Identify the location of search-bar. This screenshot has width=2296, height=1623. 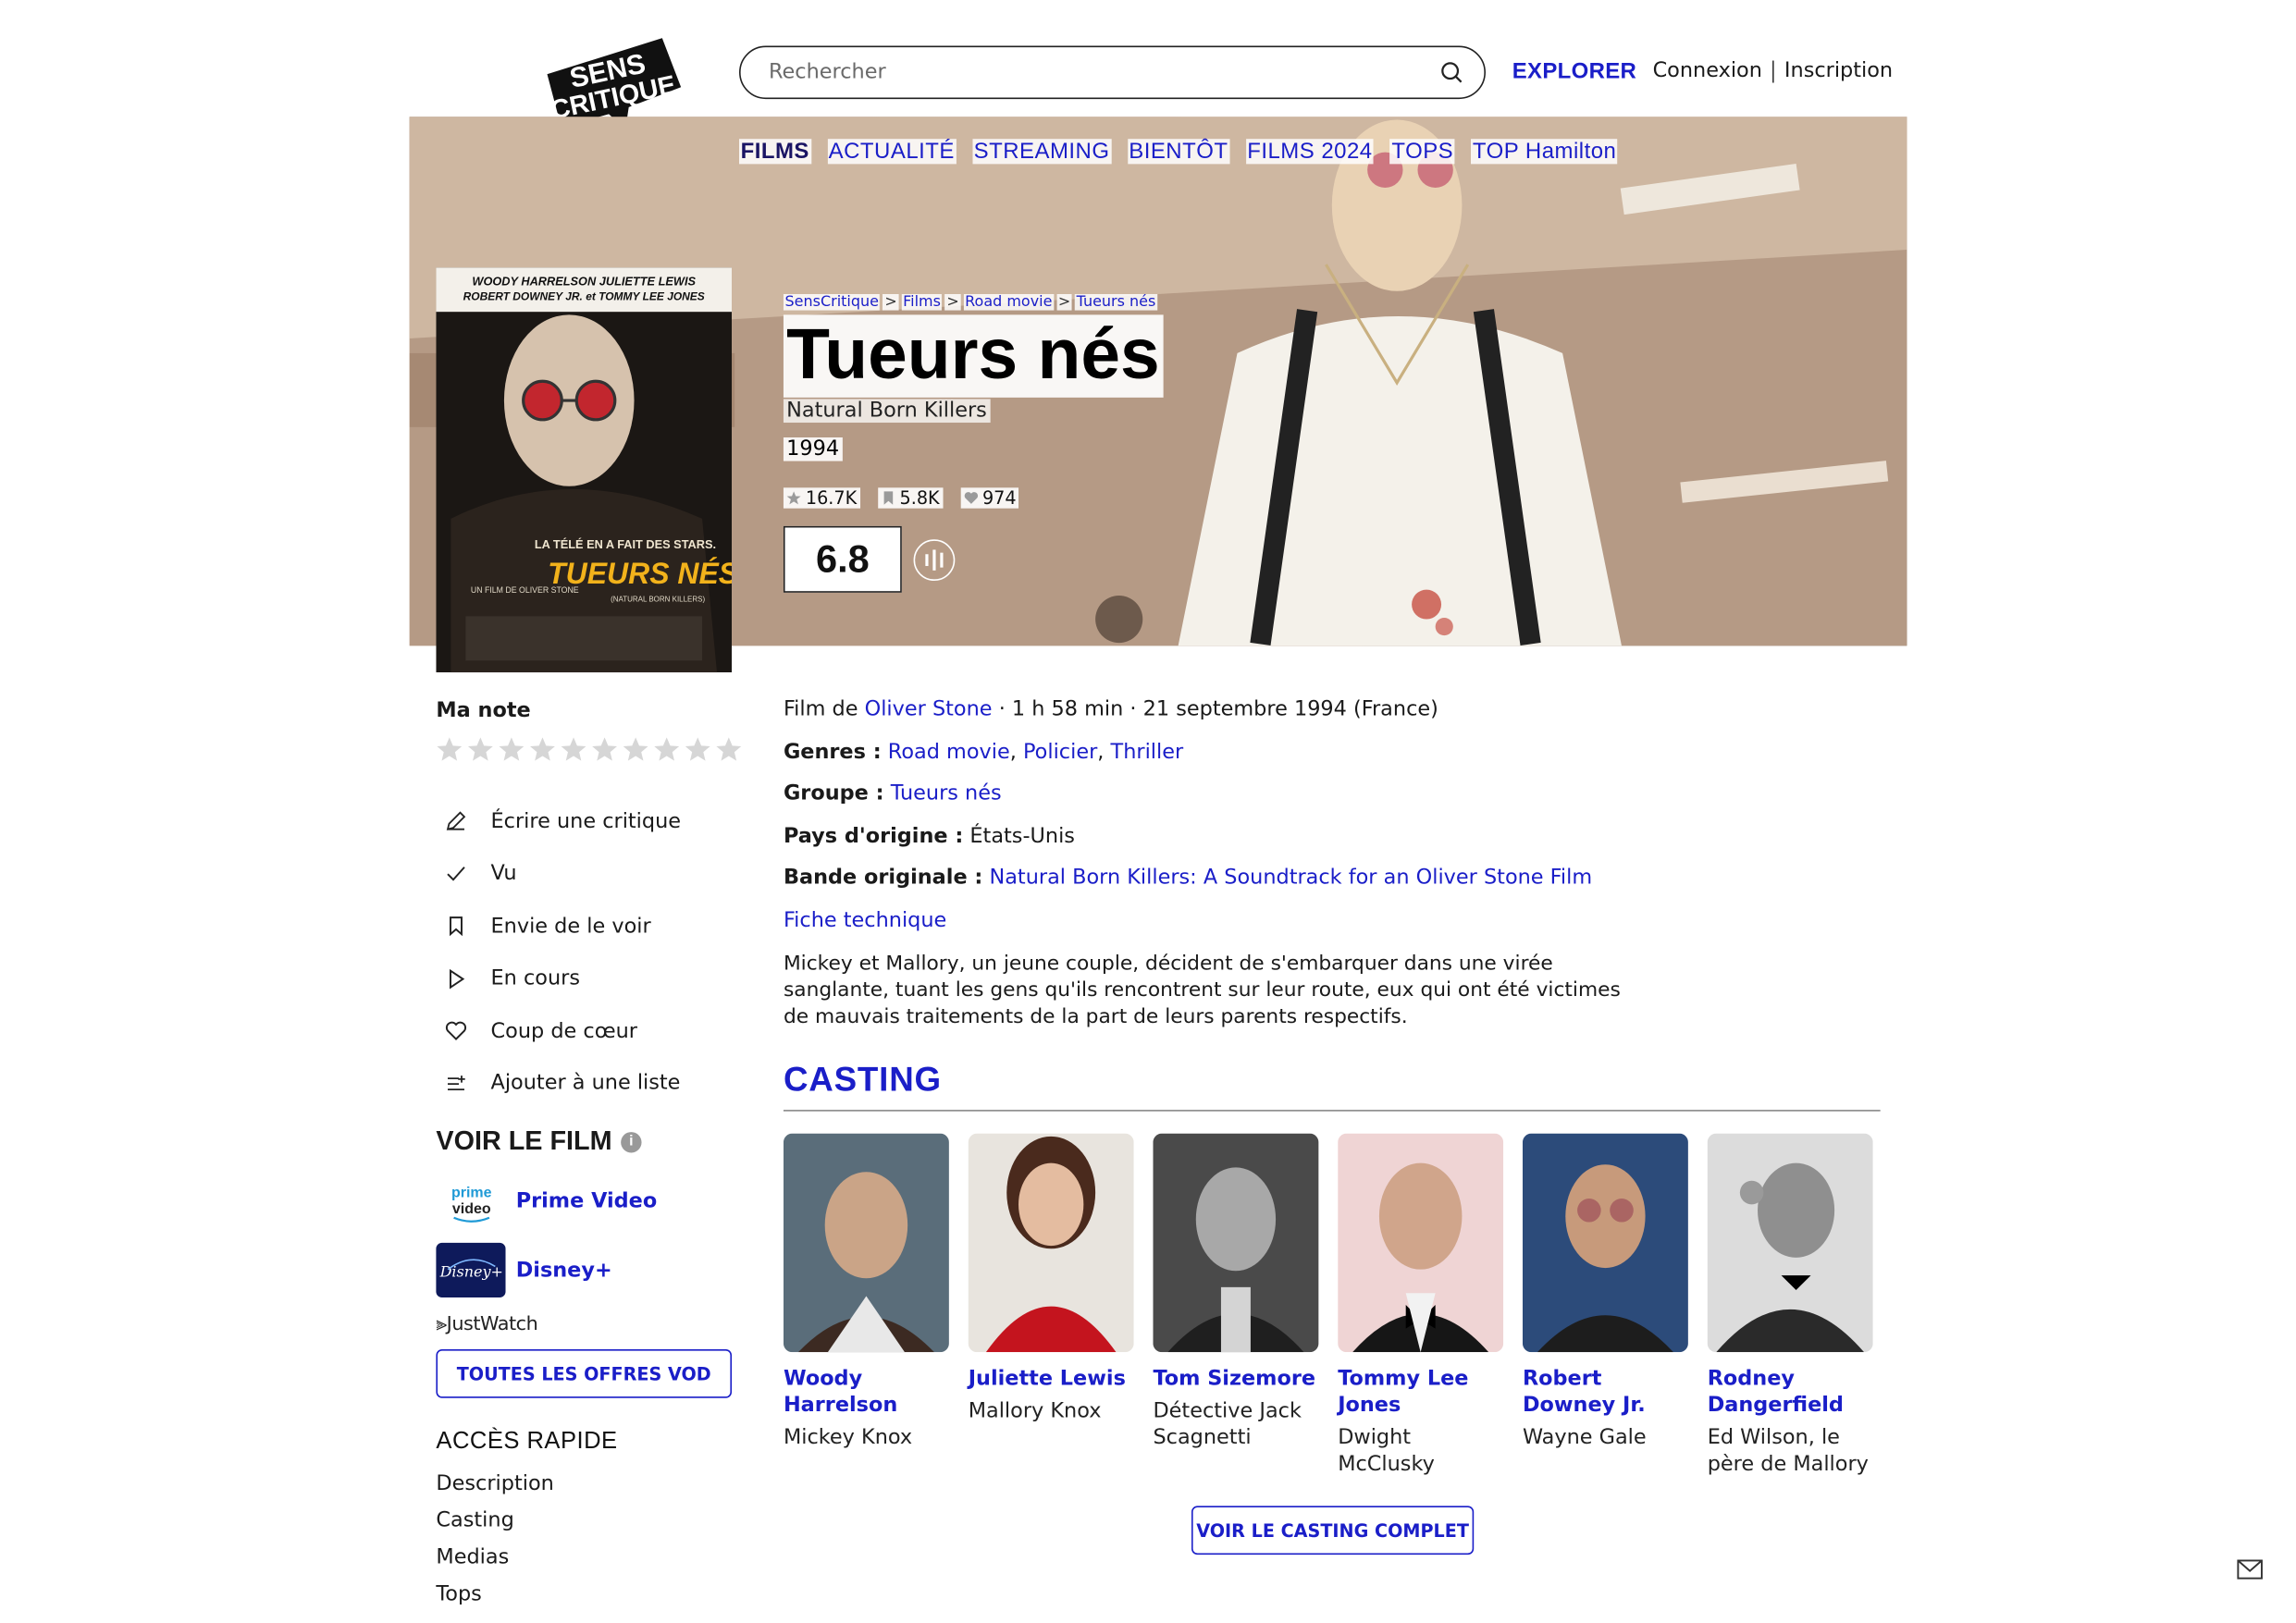
(1112, 72).